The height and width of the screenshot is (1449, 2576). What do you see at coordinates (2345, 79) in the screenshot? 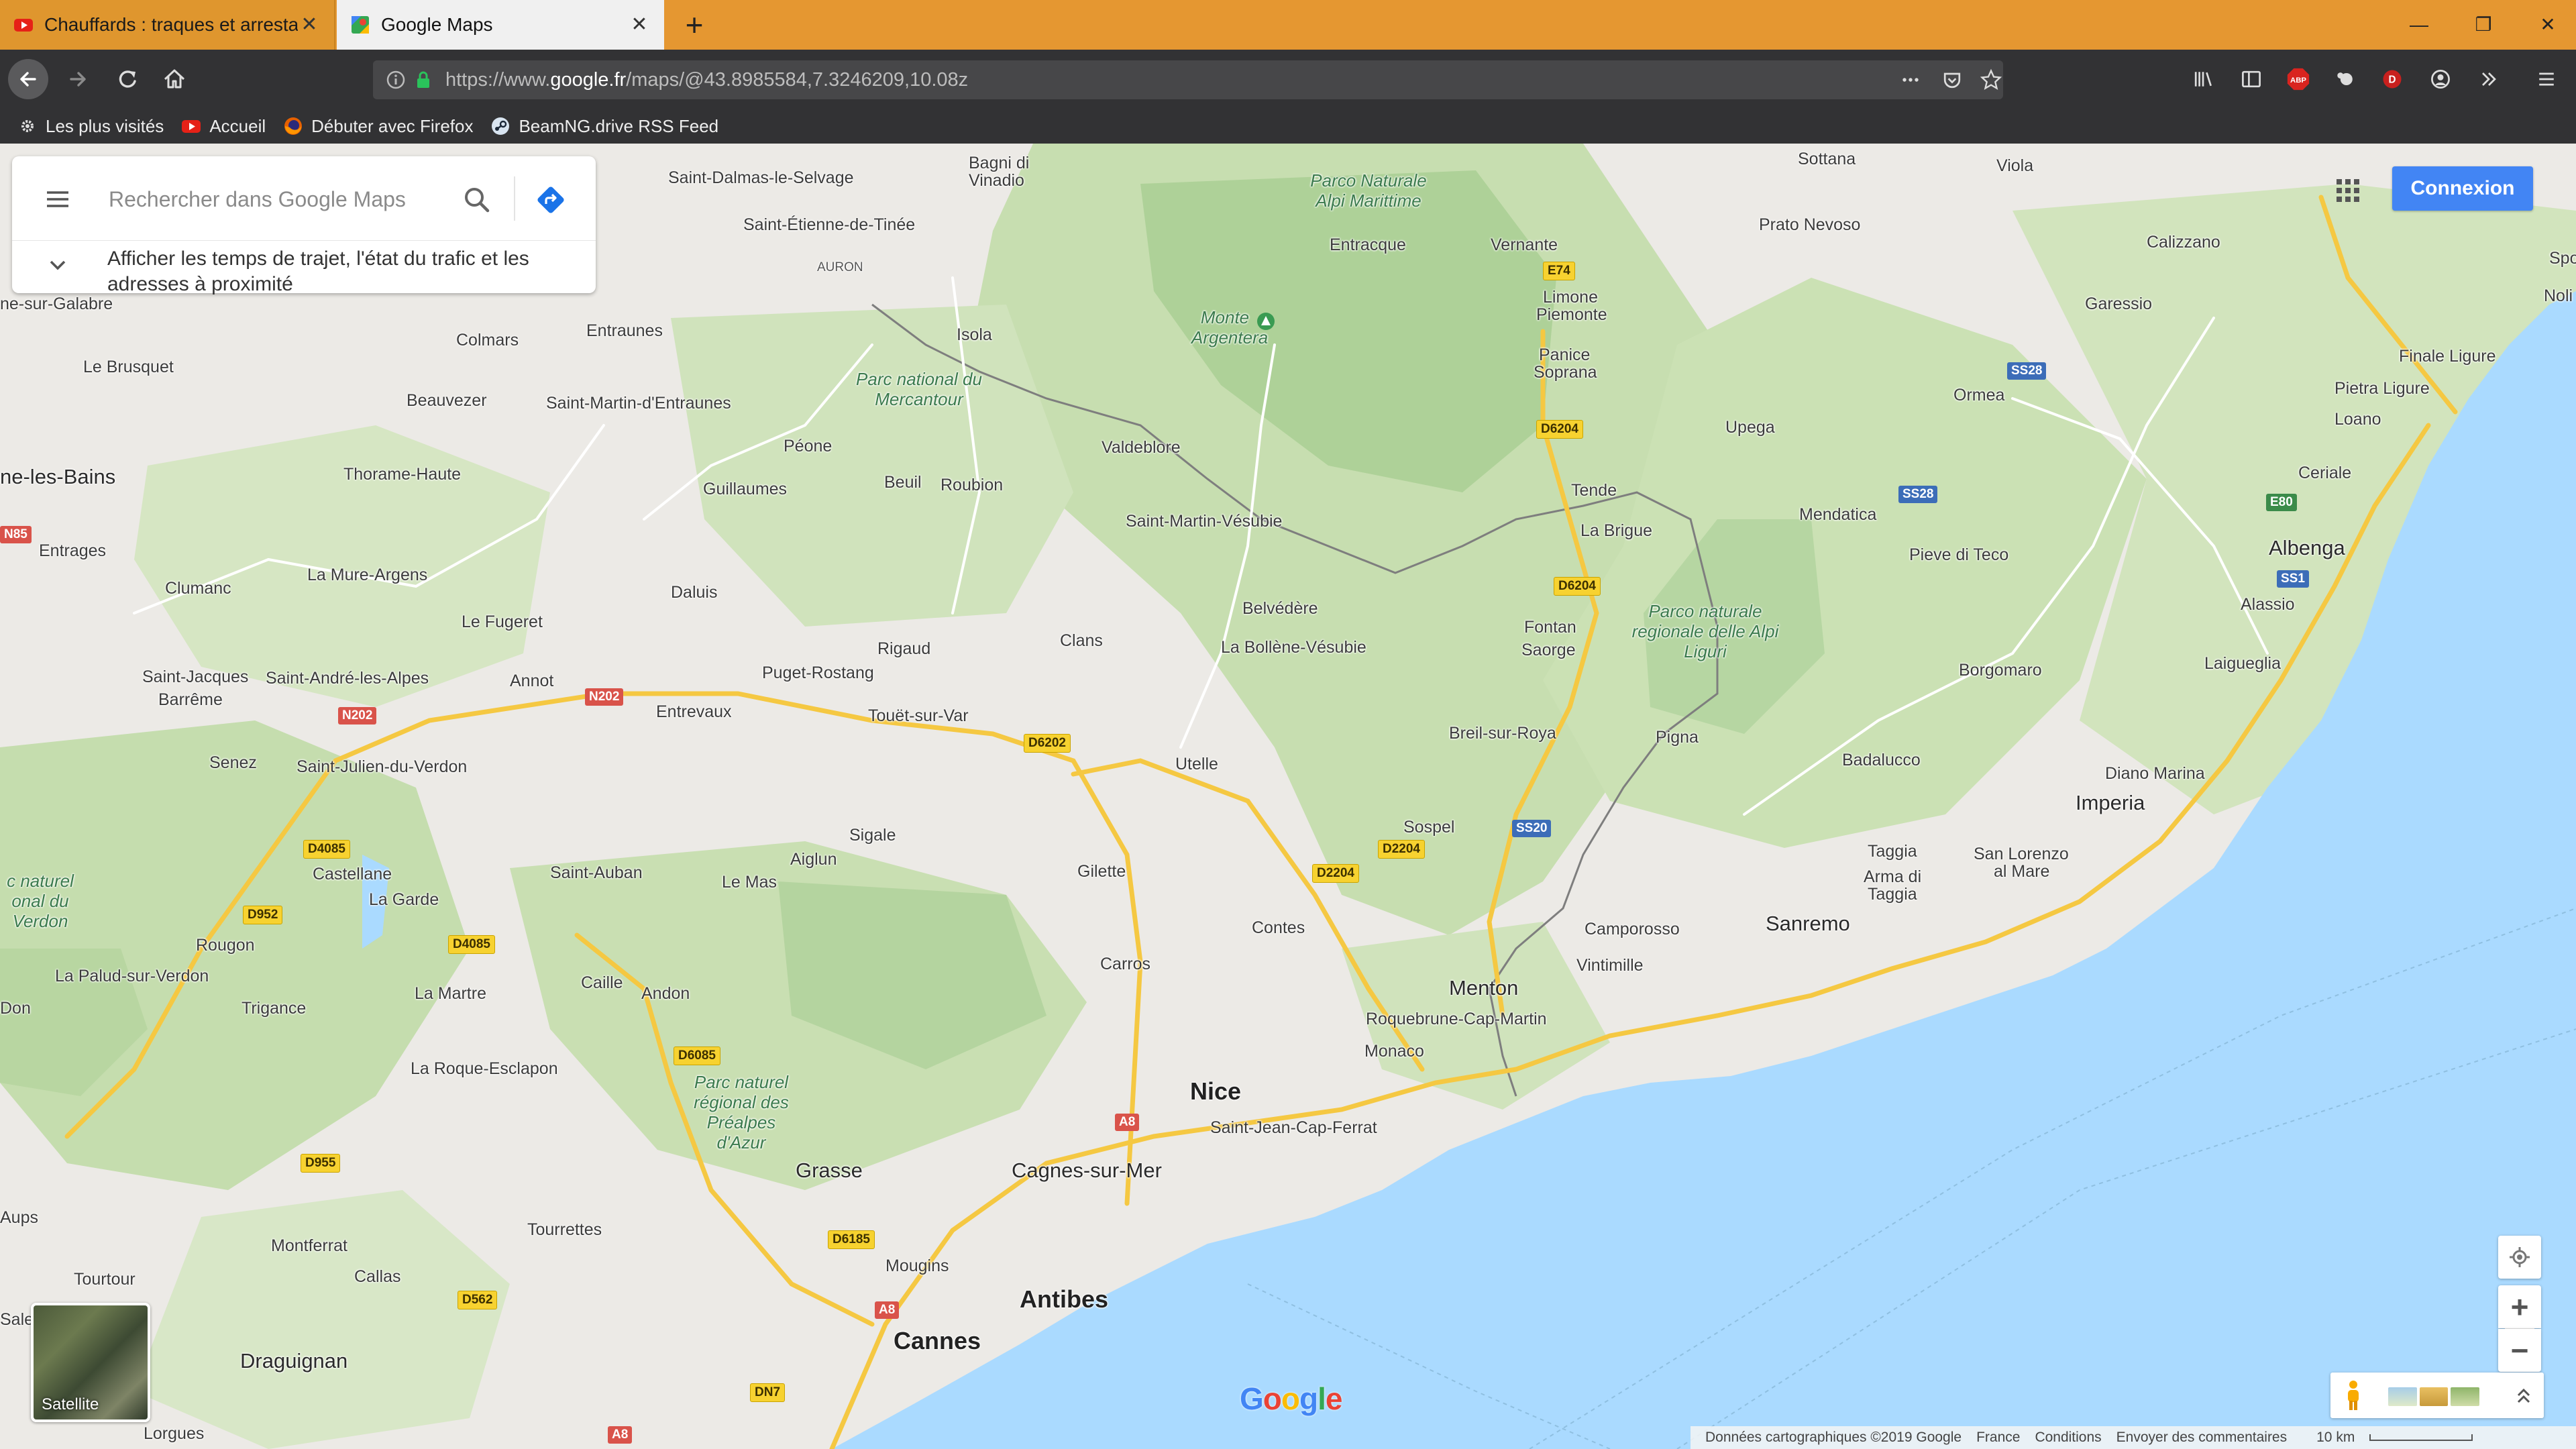
I see `extension-icon` at bounding box center [2345, 79].